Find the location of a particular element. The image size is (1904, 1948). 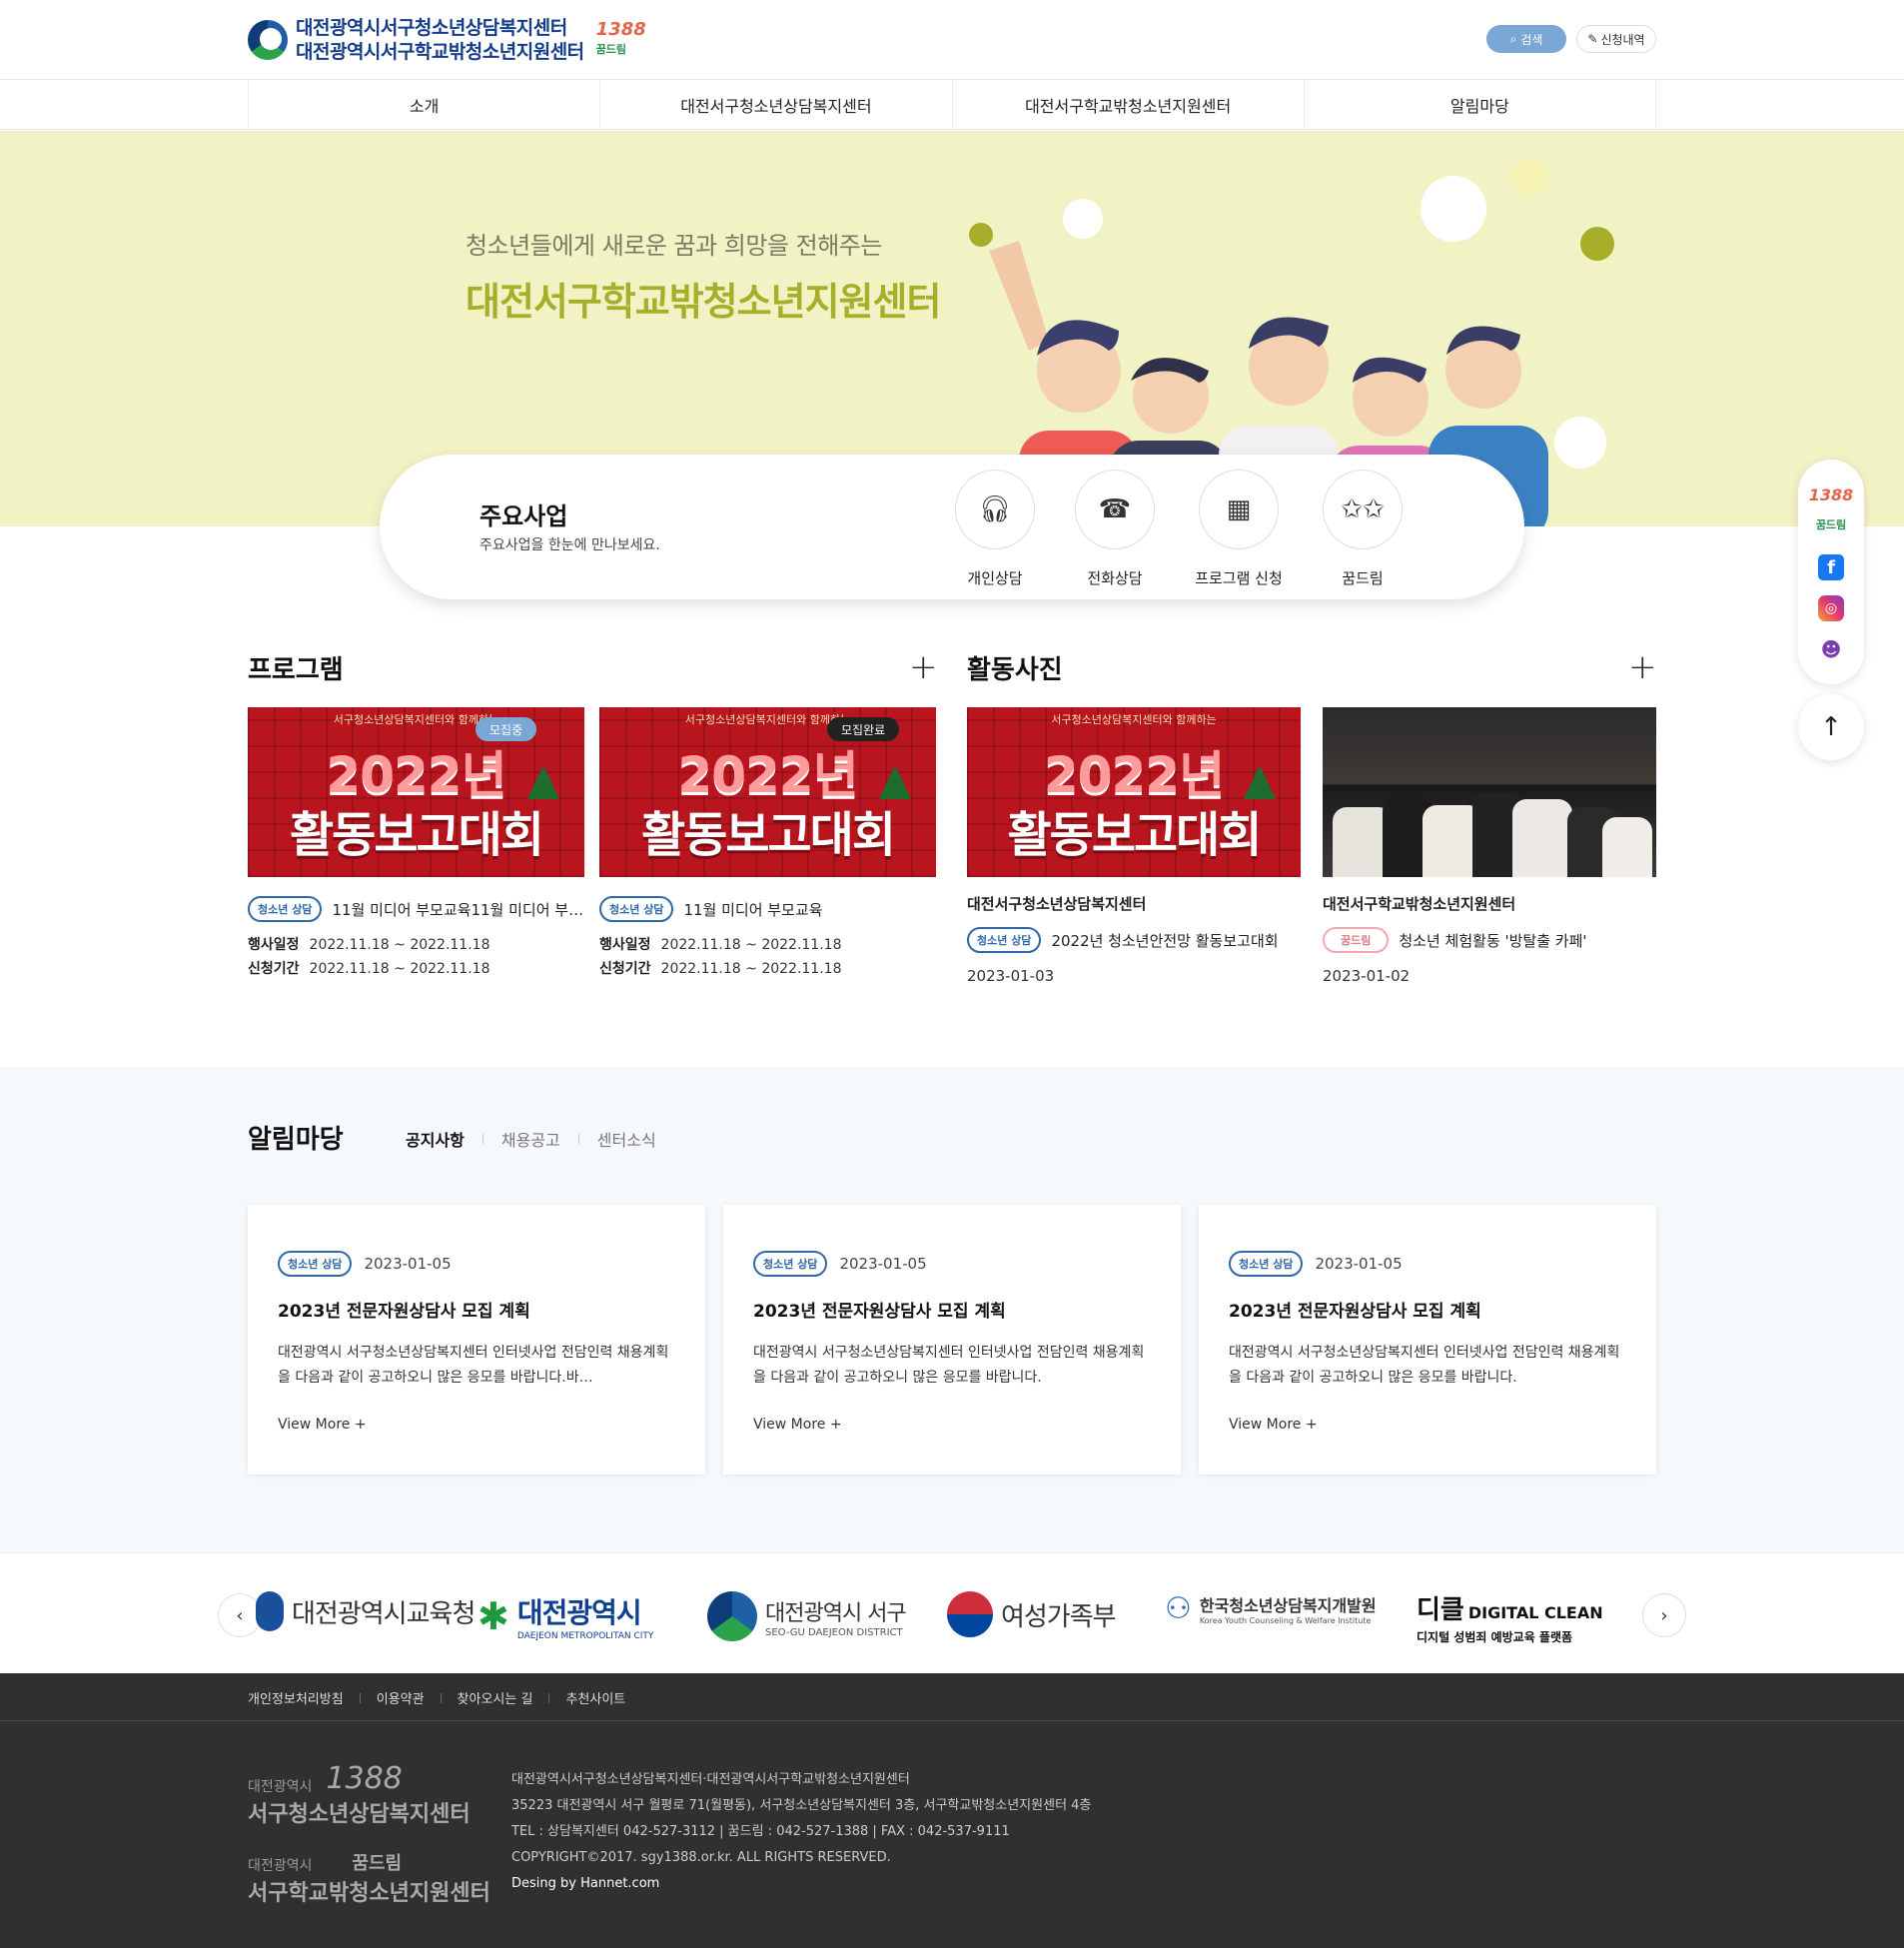

footer-link-directions: 찾아오시는 길 is located at coordinates (495, 1697).